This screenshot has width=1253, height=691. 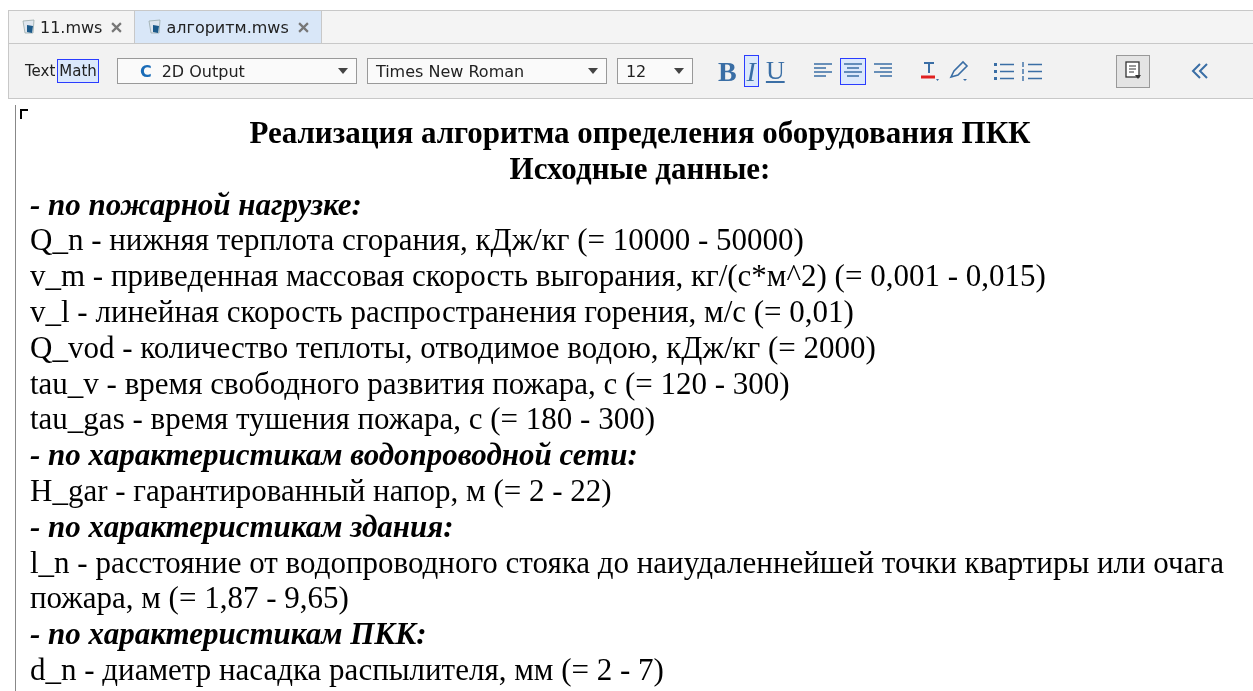 I want to click on chevron-icon, so click(x=1199, y=71).